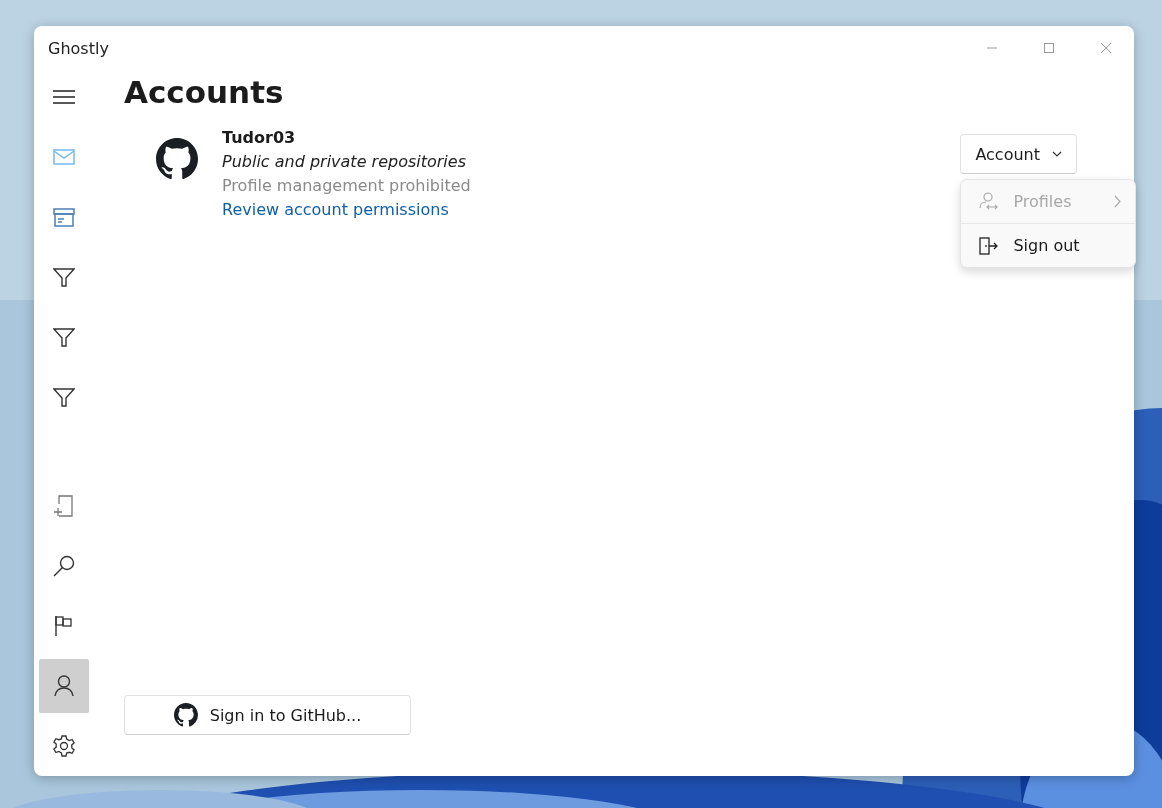 The width and height of the screenshot is (1162, 808). What do you see at coordinates (64, 97) in the screenshot?
I see `menu-icon` at bounding box center [64, 97].